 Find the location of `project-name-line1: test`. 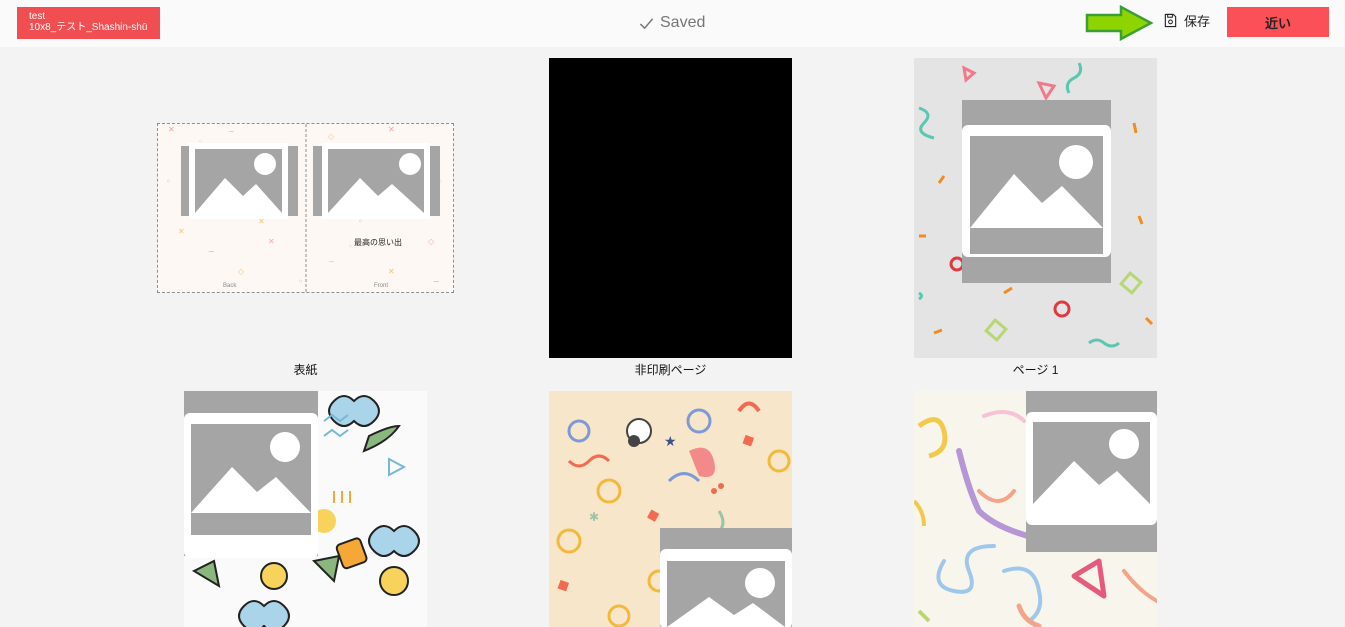

project-name-line1: test is located at coordinates (37, 16).